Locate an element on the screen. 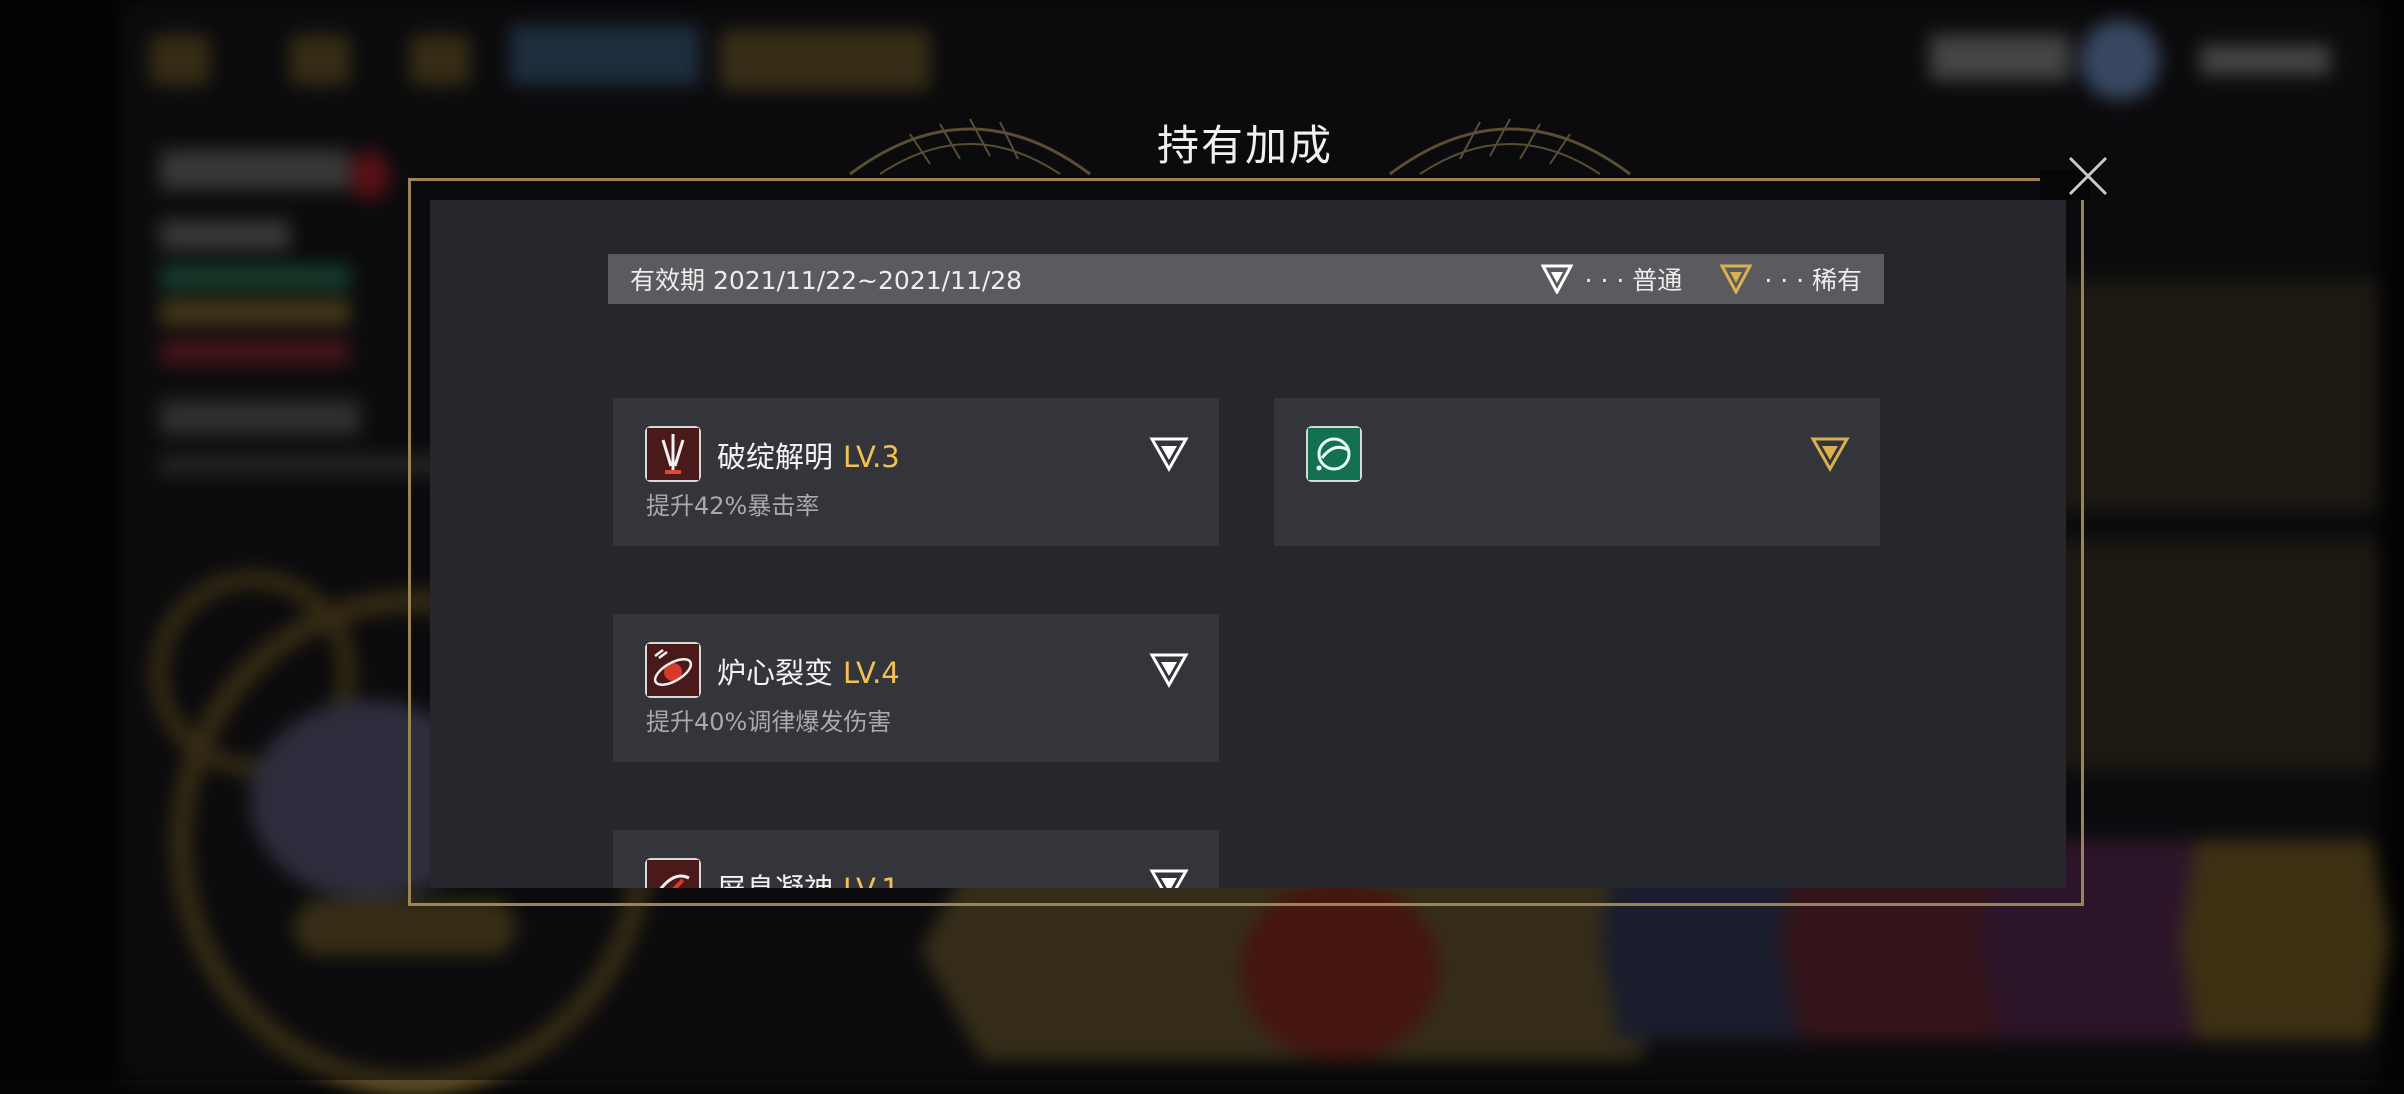 Image resolution: width=2404 pixels, height=1094 pixels. modal-title: 持有加成 is located at coordinates (1244, 145).